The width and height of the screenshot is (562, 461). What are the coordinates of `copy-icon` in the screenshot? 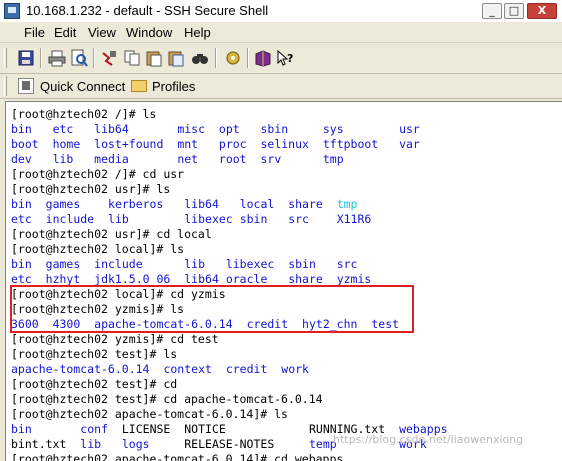 It's located at (132, 58).